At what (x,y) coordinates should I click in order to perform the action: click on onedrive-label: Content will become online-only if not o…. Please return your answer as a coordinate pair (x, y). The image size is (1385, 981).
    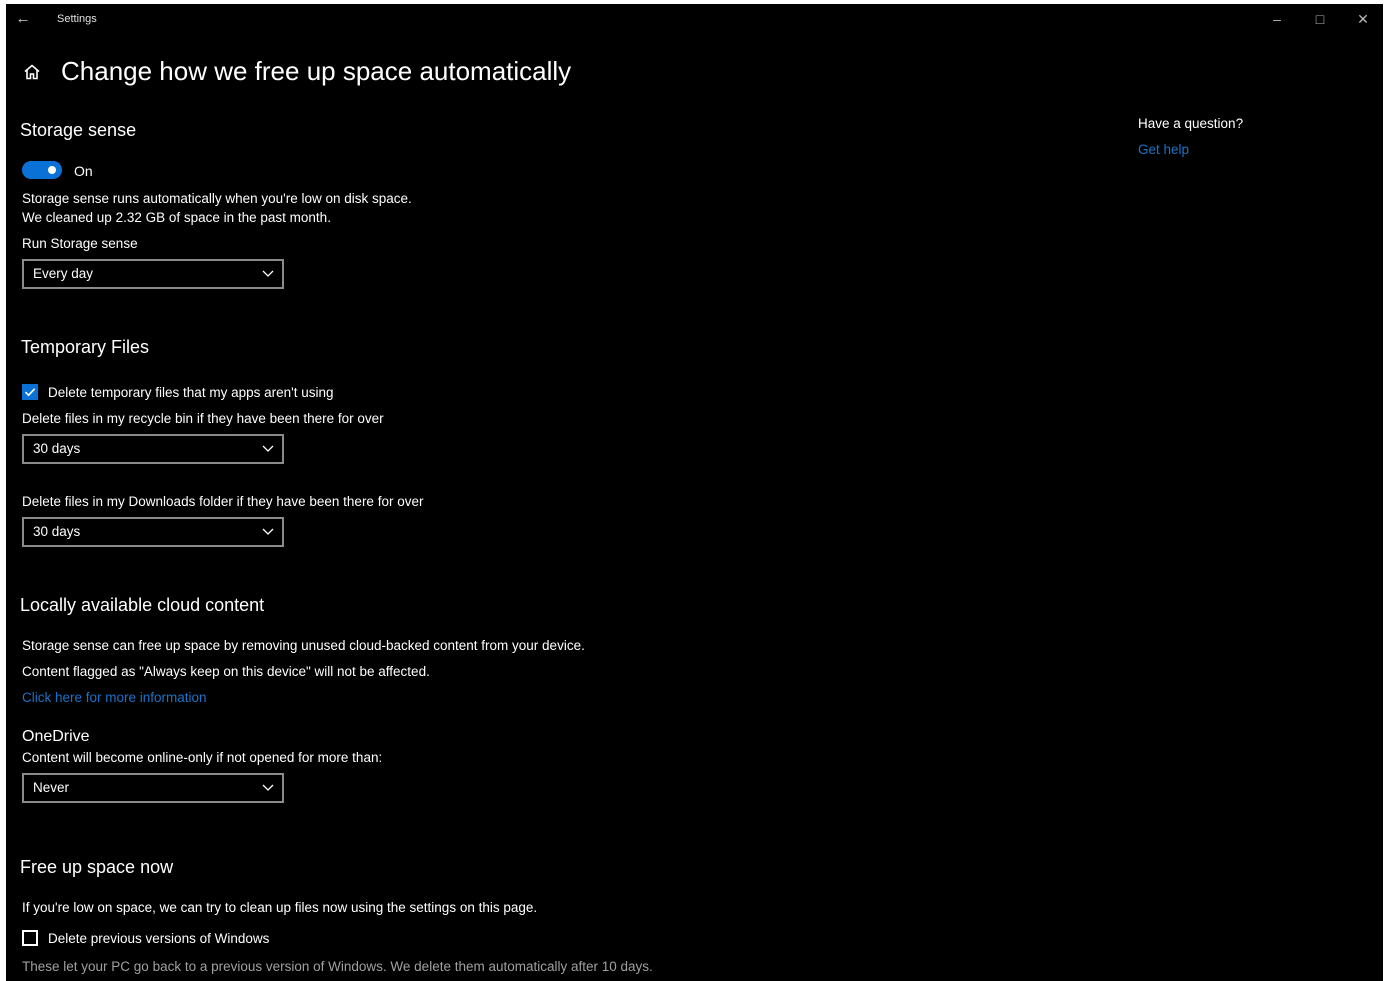
    Looking at the image, I should click on (202, 757).